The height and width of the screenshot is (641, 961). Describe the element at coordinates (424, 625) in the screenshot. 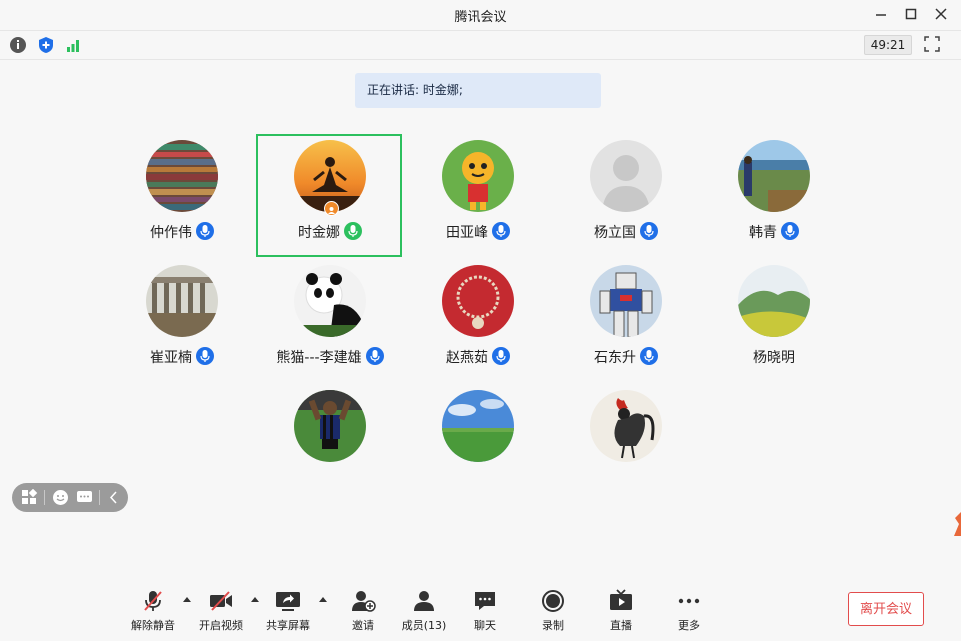

I see `members-label: 成员(13)` at that location.